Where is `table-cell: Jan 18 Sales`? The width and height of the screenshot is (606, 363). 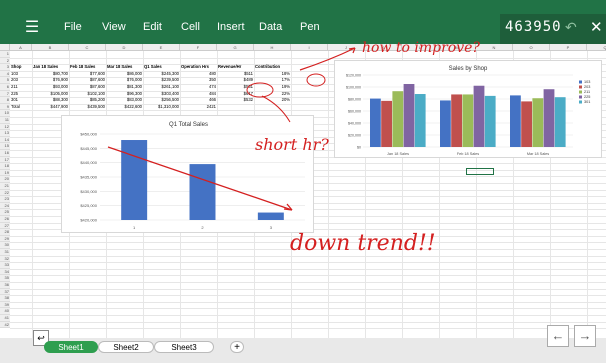
table-cell: Jan 18 Sales is located at coordinates (50, 67).